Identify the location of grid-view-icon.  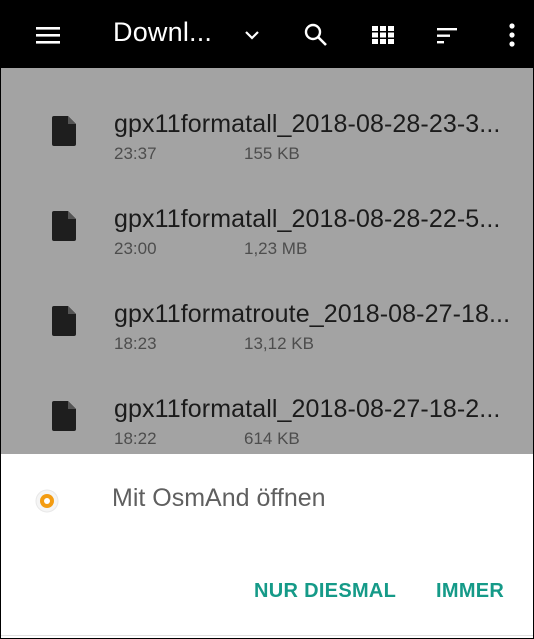
(383, 34).